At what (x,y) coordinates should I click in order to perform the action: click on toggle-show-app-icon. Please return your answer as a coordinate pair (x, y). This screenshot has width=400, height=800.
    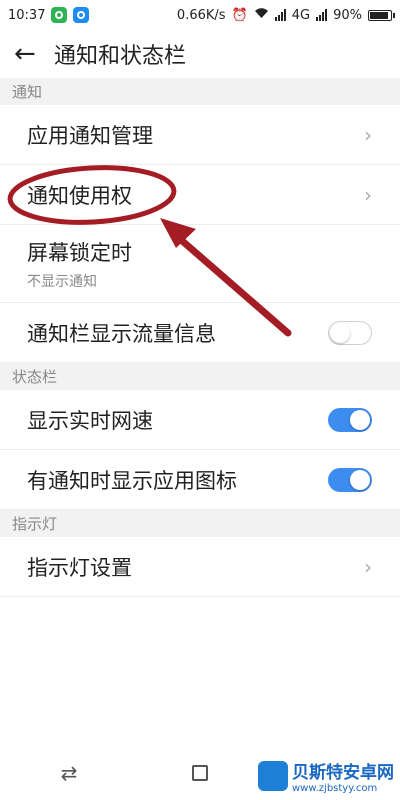
    Looking at the image, I should click on (350, 479).